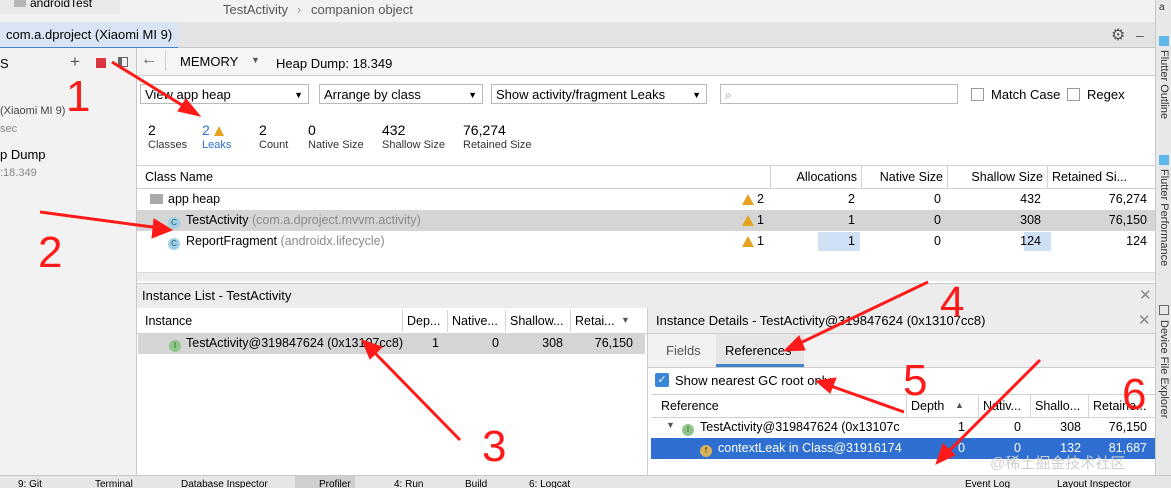 Image resolution: width=1171 pixels, height=488 pixels. What do you see at coordinates (494, 446) in the screenshot?
I see `annotation-3: 3` at bounding box center [494, 446].